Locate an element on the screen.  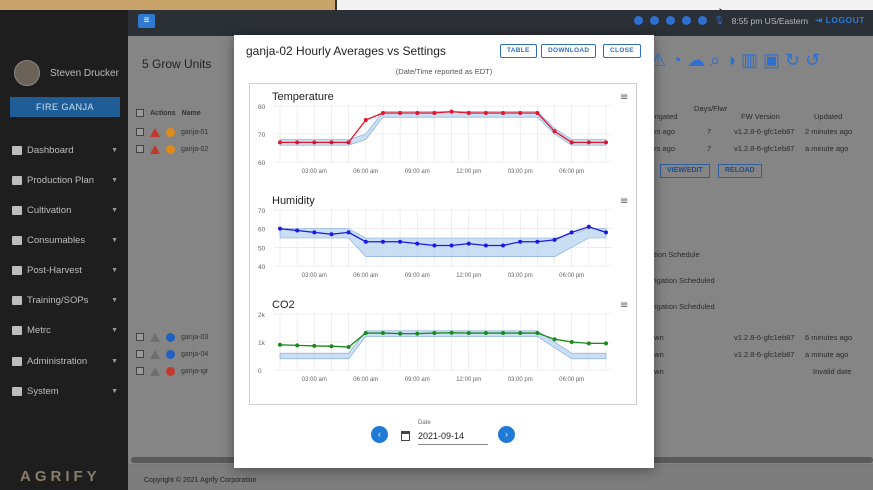
notification-icon is located at coordinates (702, 20).